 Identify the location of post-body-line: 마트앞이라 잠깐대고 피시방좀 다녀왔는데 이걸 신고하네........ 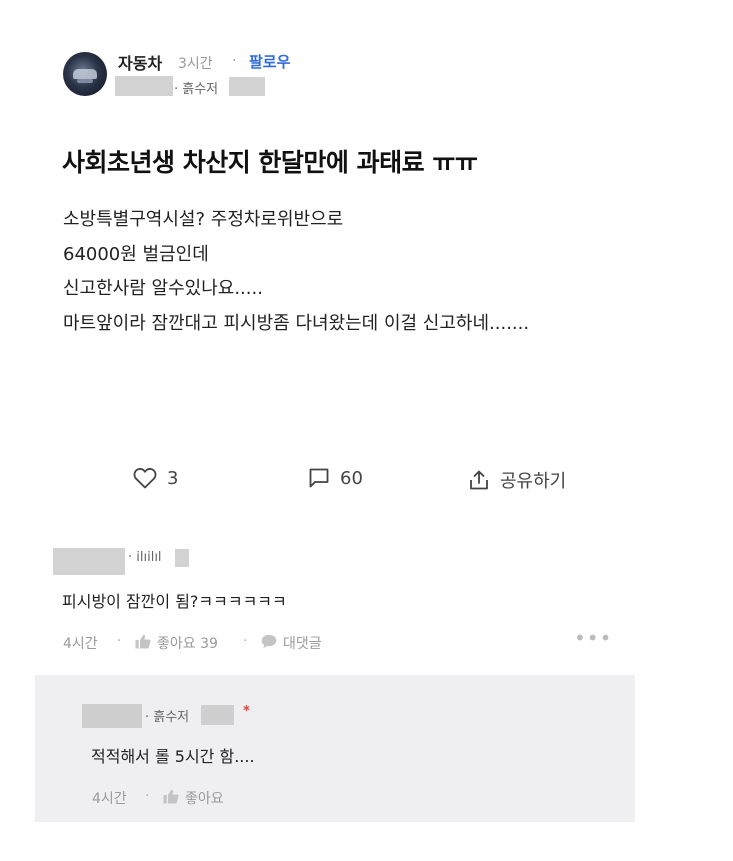
(296, 323).